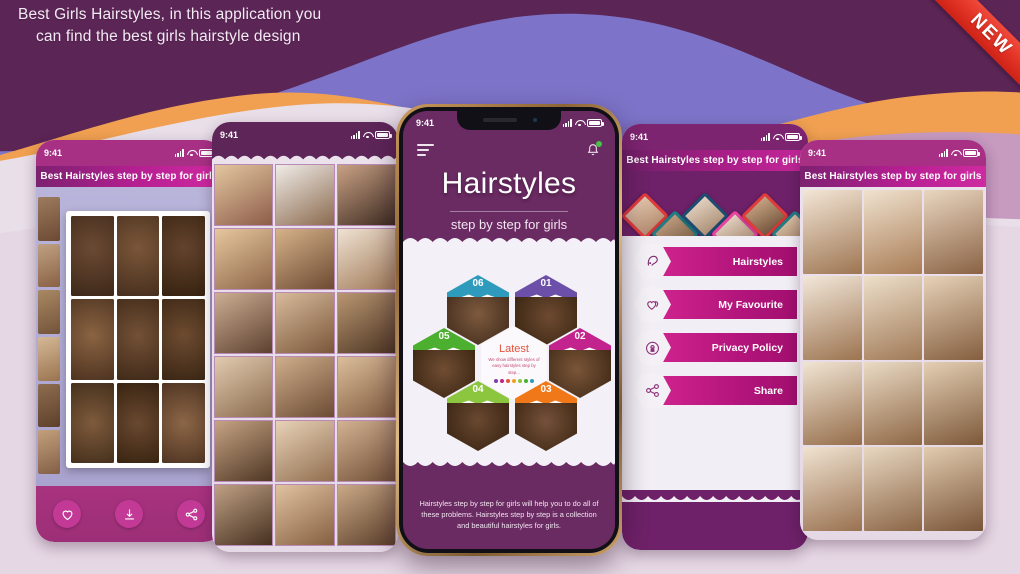 The width and height of the screenshot is (1020, 574). I want to click on download-button, so click(129, 514).